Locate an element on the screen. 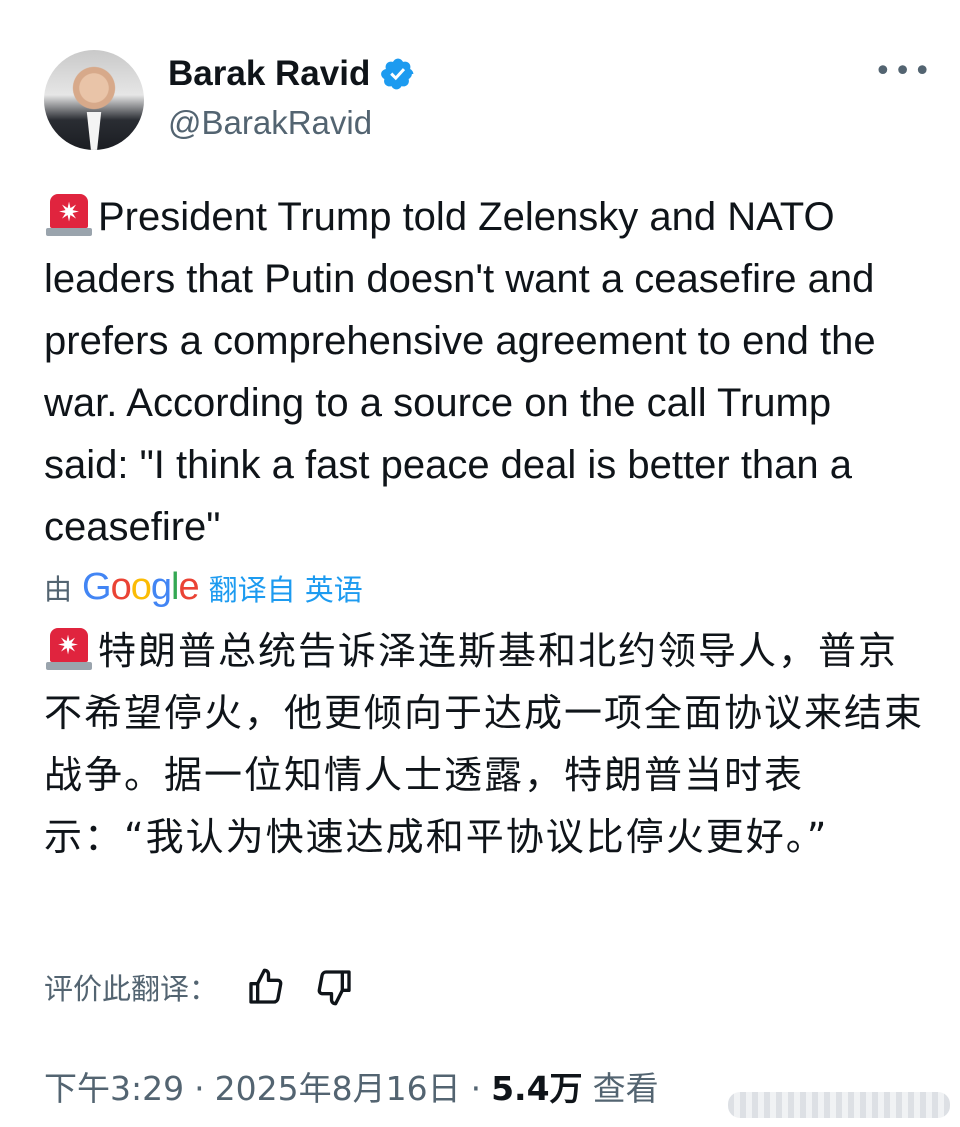 The image size is (960, 1127). tweet-meta: 下午3:29 · 2025年8月16日 · 5.4万 查看 is located at coordinates (351, 1086).